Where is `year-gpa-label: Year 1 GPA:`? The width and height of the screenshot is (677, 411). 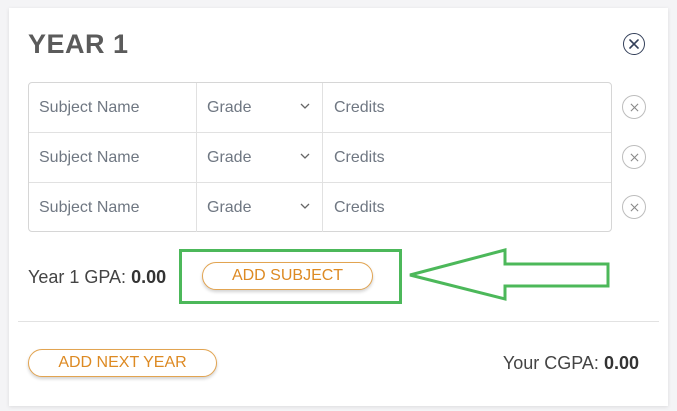
year-gpa-label: Year 1 GPA: is located at coordinates (77, 277).